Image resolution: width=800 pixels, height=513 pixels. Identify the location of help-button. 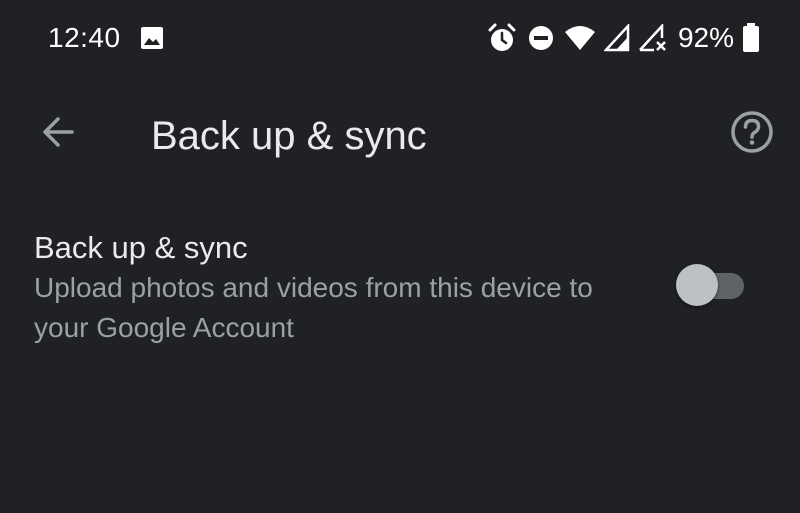
(752, 134).